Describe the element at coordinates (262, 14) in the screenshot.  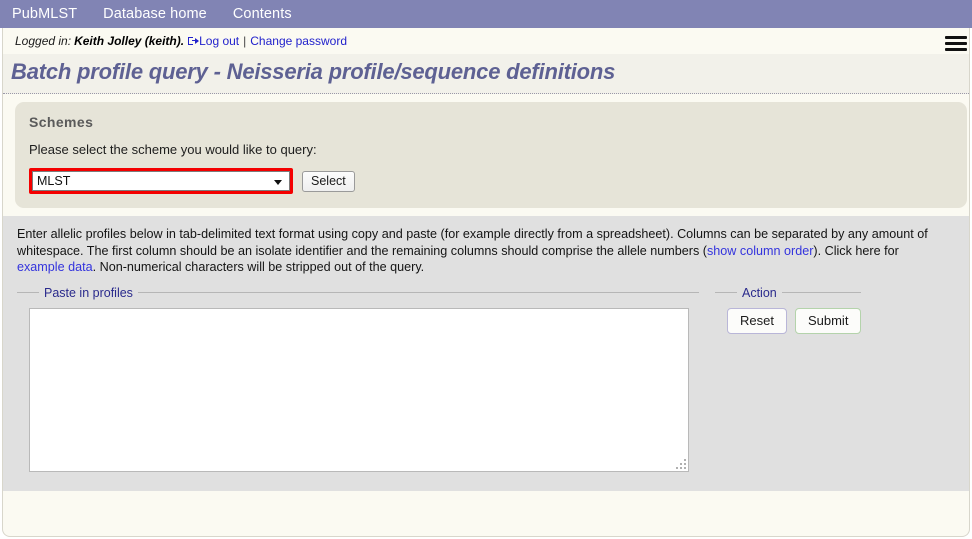
I see `nav-item-contents: Contents` at that location.